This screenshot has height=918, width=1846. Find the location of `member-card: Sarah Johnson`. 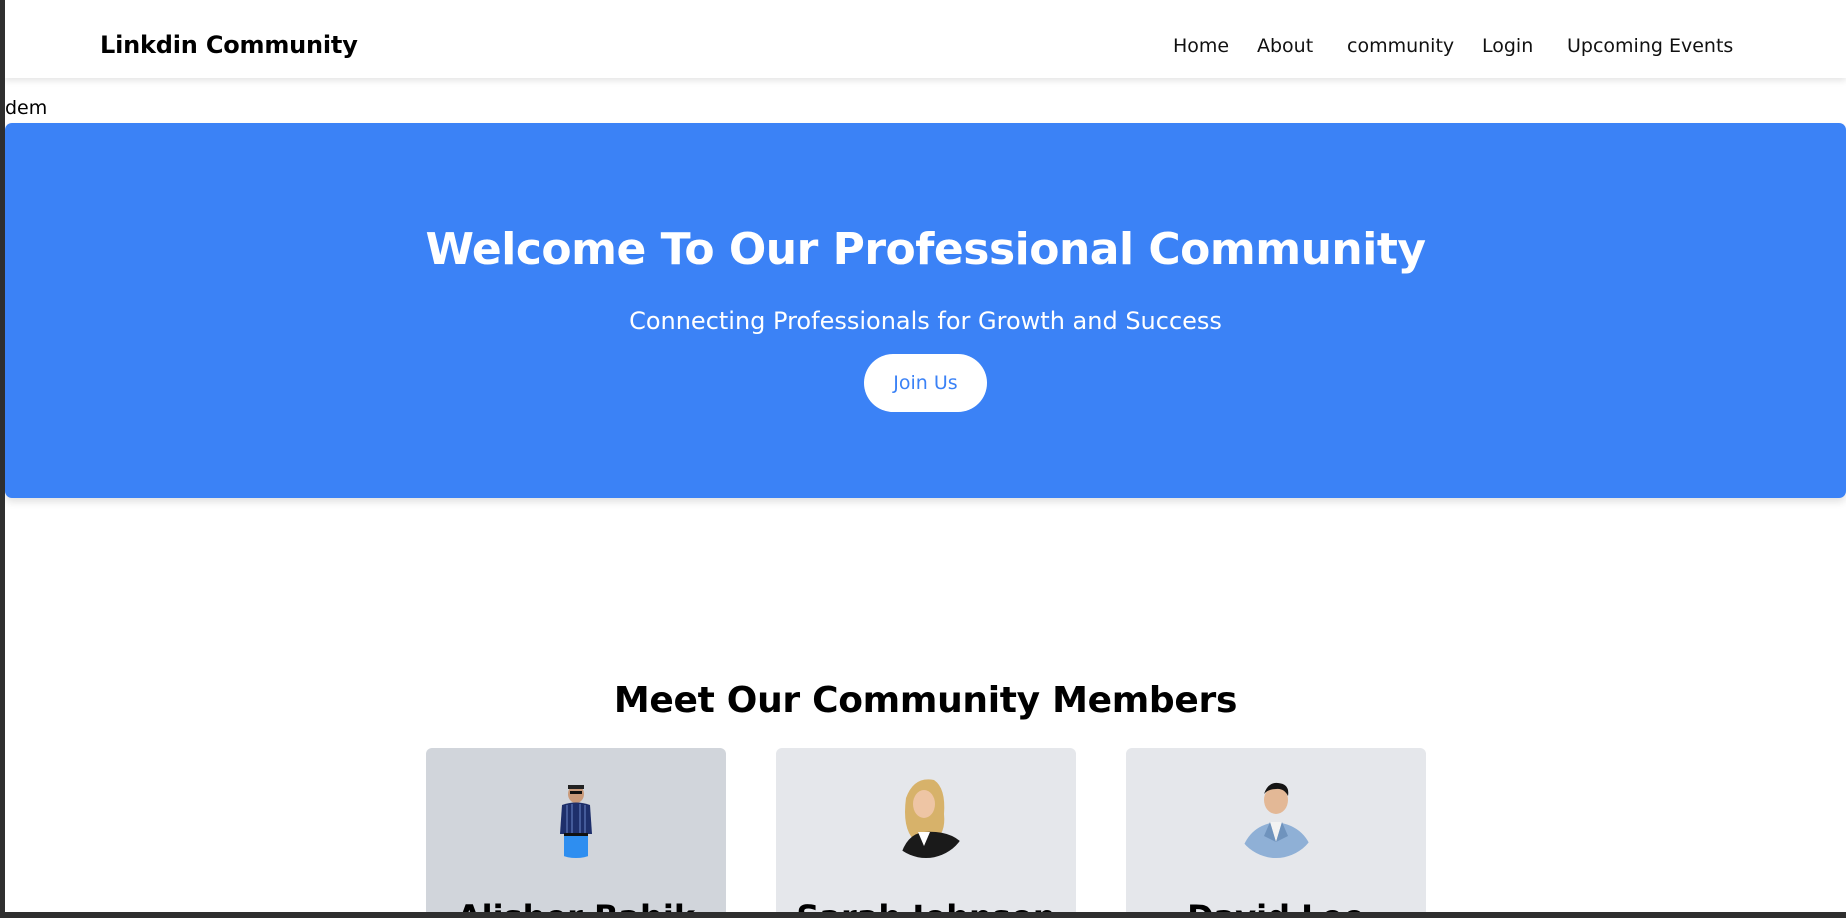

member-card: Sarah Johnson is located at coordinates (926, 833).